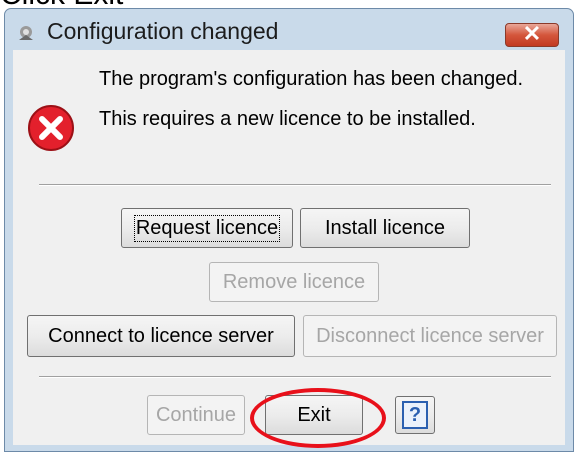 Image resolution: width=579 pixels, height=454 pixels. Describe the element at coordinates (295, 185) in the screenshot. I see `divider-top` at that location.